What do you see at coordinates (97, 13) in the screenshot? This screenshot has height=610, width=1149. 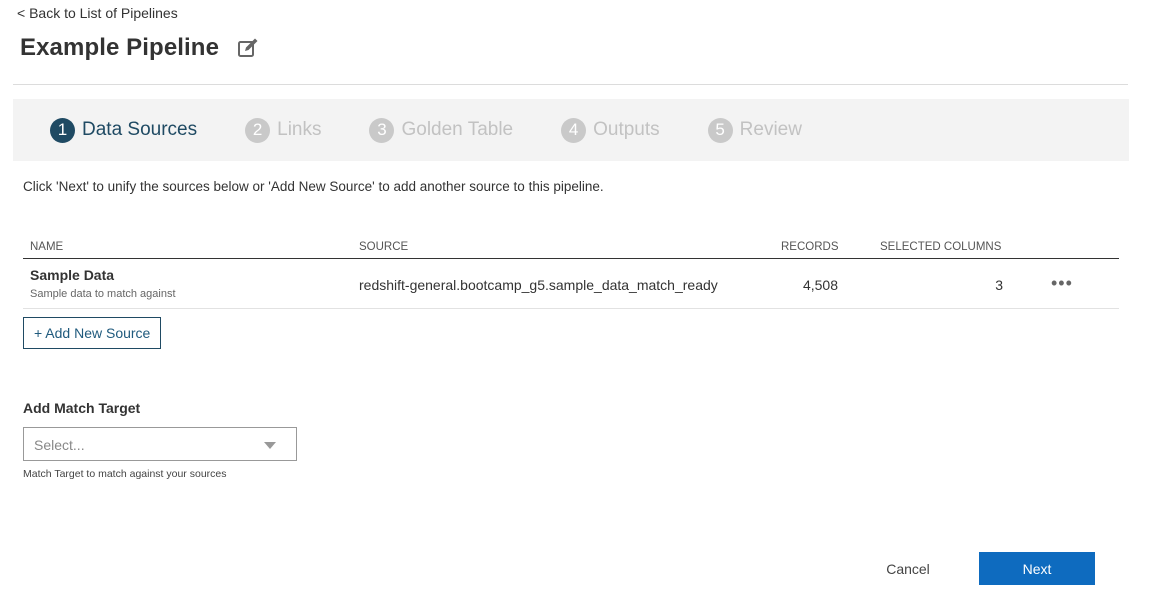 I see `back-to-pipelines-link: < Back to List of Pipelines` at bounding box center [97, 13].